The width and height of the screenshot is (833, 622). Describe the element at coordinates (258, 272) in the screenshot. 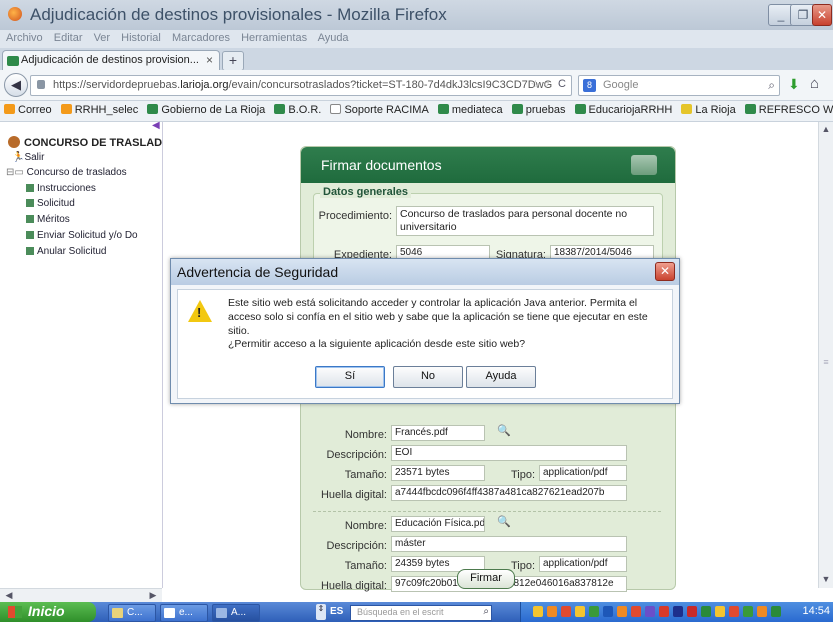

I see `dialog-title: Advertencia de Seguridad` at that location.